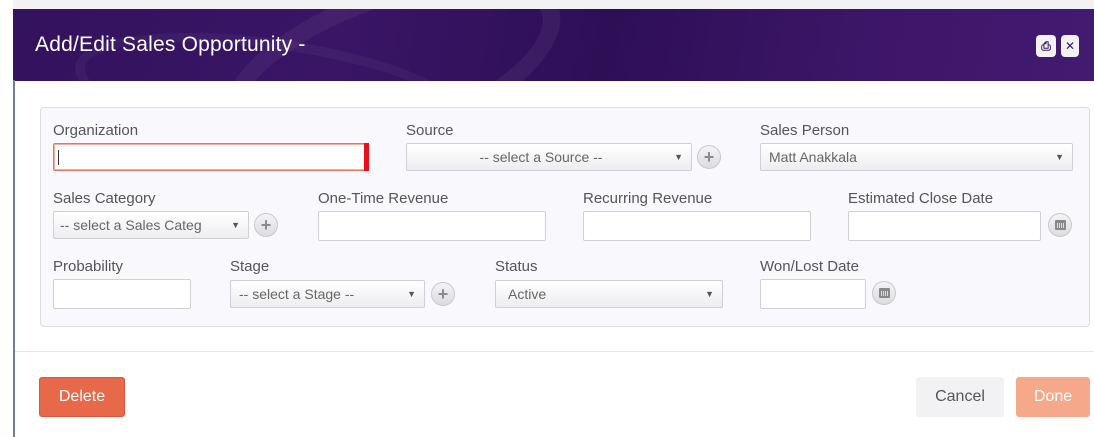 The height and width of the screenshot is (437, 1094). What do you see at coordinates (250, 266) in the screenshot?
I see `stage-label: Stage` at bounding box center [250, 266].